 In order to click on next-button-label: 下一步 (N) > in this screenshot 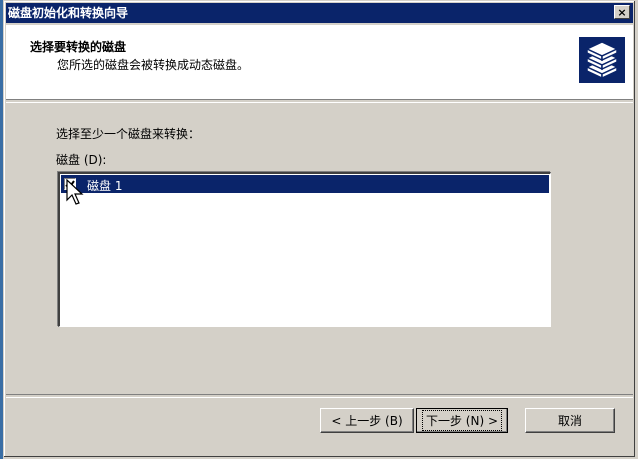, I will do `click(462, 420)`.